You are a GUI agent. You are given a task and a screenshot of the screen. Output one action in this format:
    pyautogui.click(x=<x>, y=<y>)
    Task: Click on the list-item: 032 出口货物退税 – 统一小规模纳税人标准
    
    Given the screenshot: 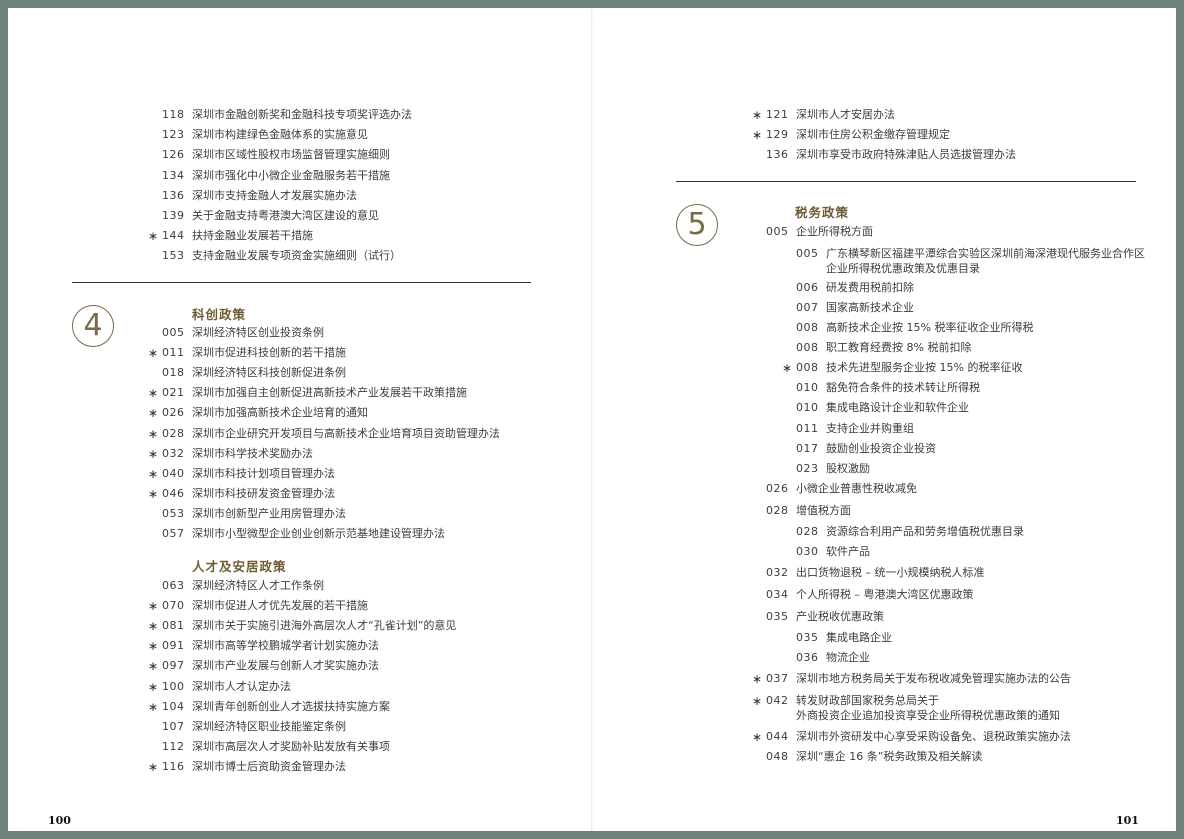 What is the action you would take?
    pyautogui.click(x=875, y=573)
    